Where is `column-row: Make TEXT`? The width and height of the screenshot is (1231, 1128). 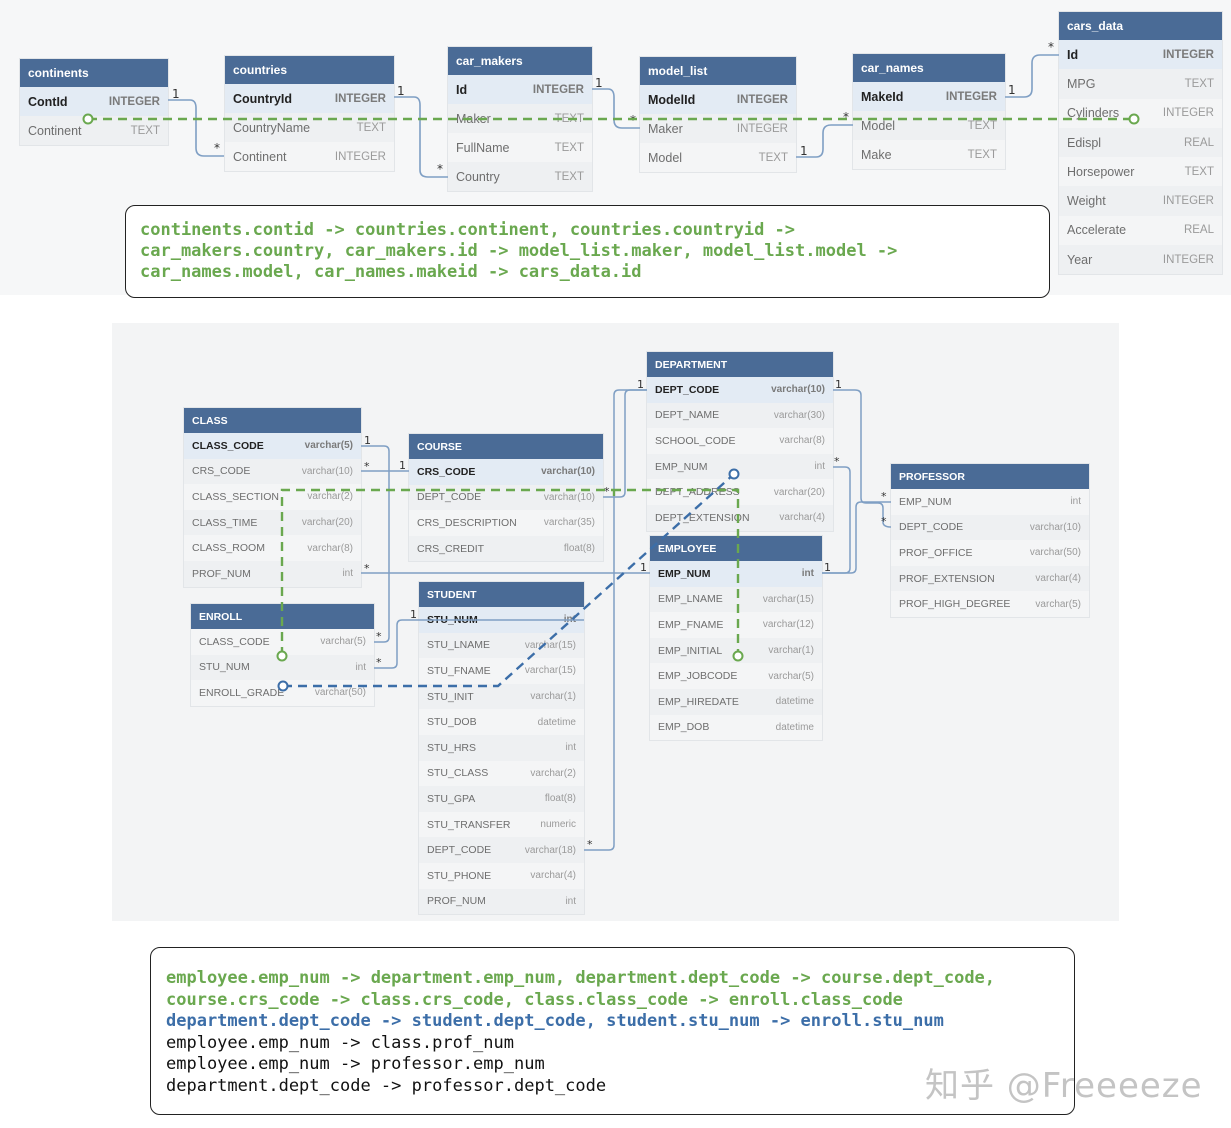
column-row: Make TEXT is located at coordinates (929, 154).